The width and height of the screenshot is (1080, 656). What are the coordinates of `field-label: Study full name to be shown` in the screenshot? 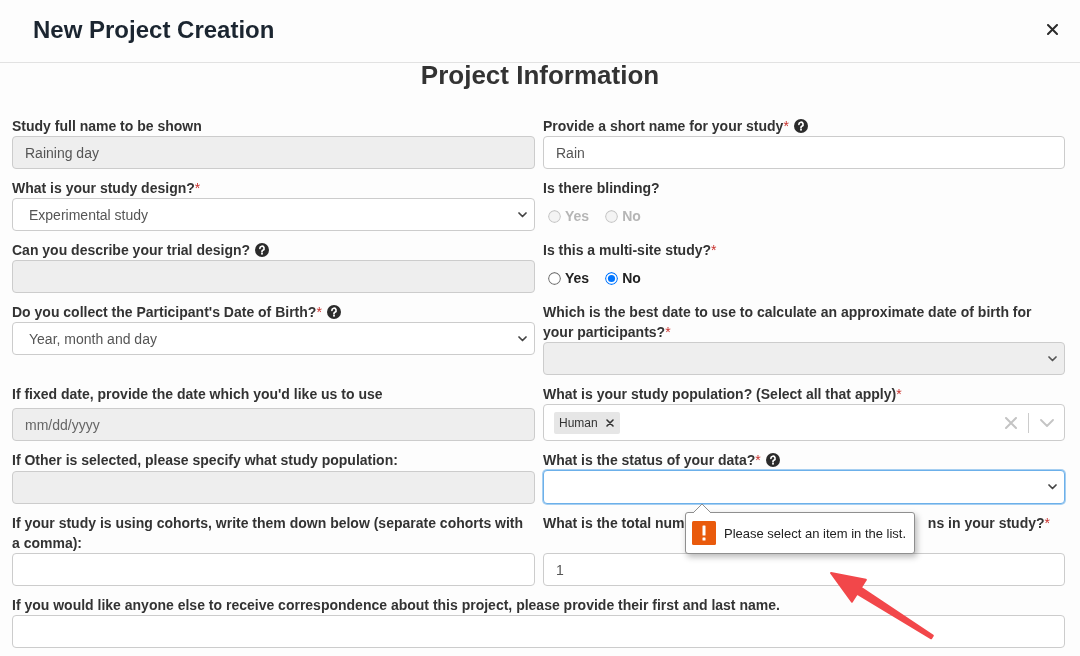 It's located at (107, 126).